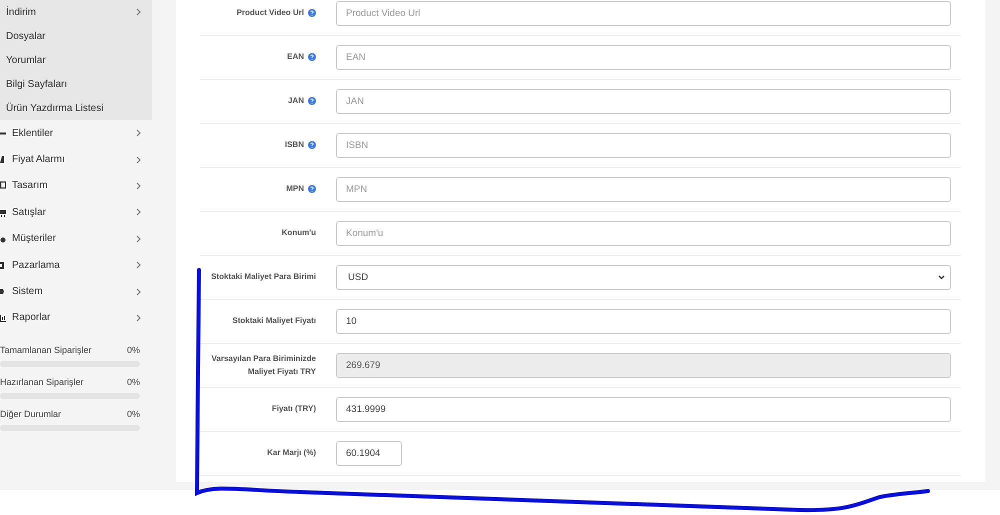 The image size is (1000, 515). What do you see at coordinates (270, 13) in the screenshot?
I see `field-label: Product Video Url` at bounding box center [270, 13].